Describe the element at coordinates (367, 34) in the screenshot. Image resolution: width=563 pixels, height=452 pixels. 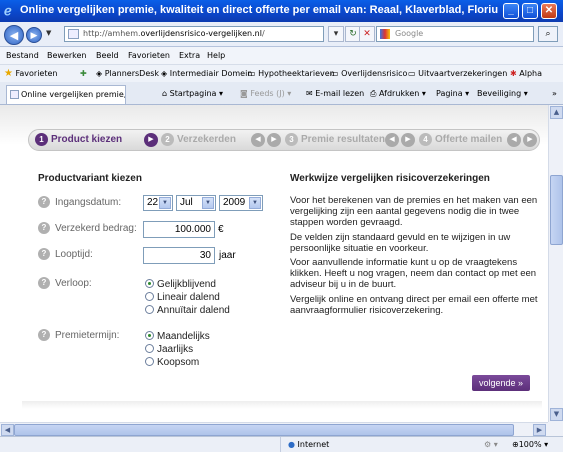
I see `stop-icon: ✕` at that location.